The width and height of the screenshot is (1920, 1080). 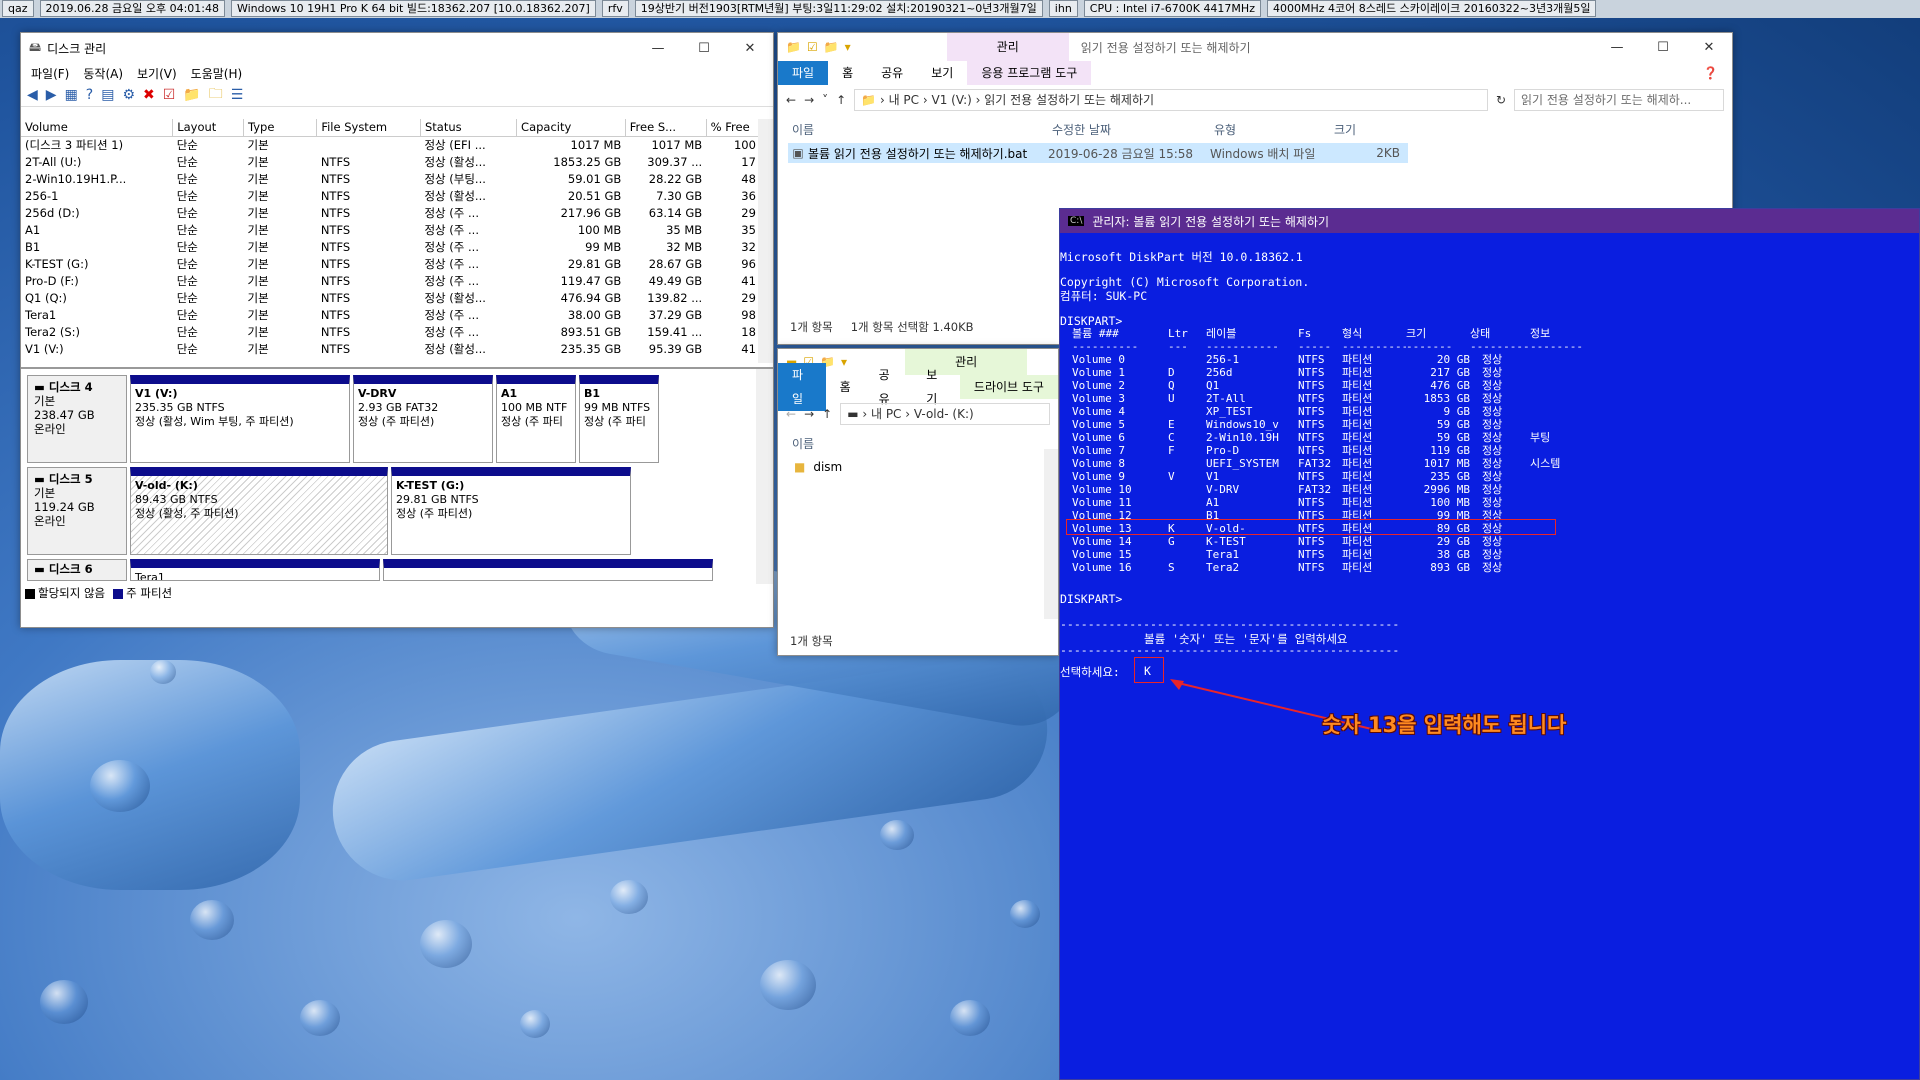 What do you see at coordinates (1008, 387) in the screenshot?
I see `tab-drive-tools: 드라이브 도구` at bounding box center [1008, 387].